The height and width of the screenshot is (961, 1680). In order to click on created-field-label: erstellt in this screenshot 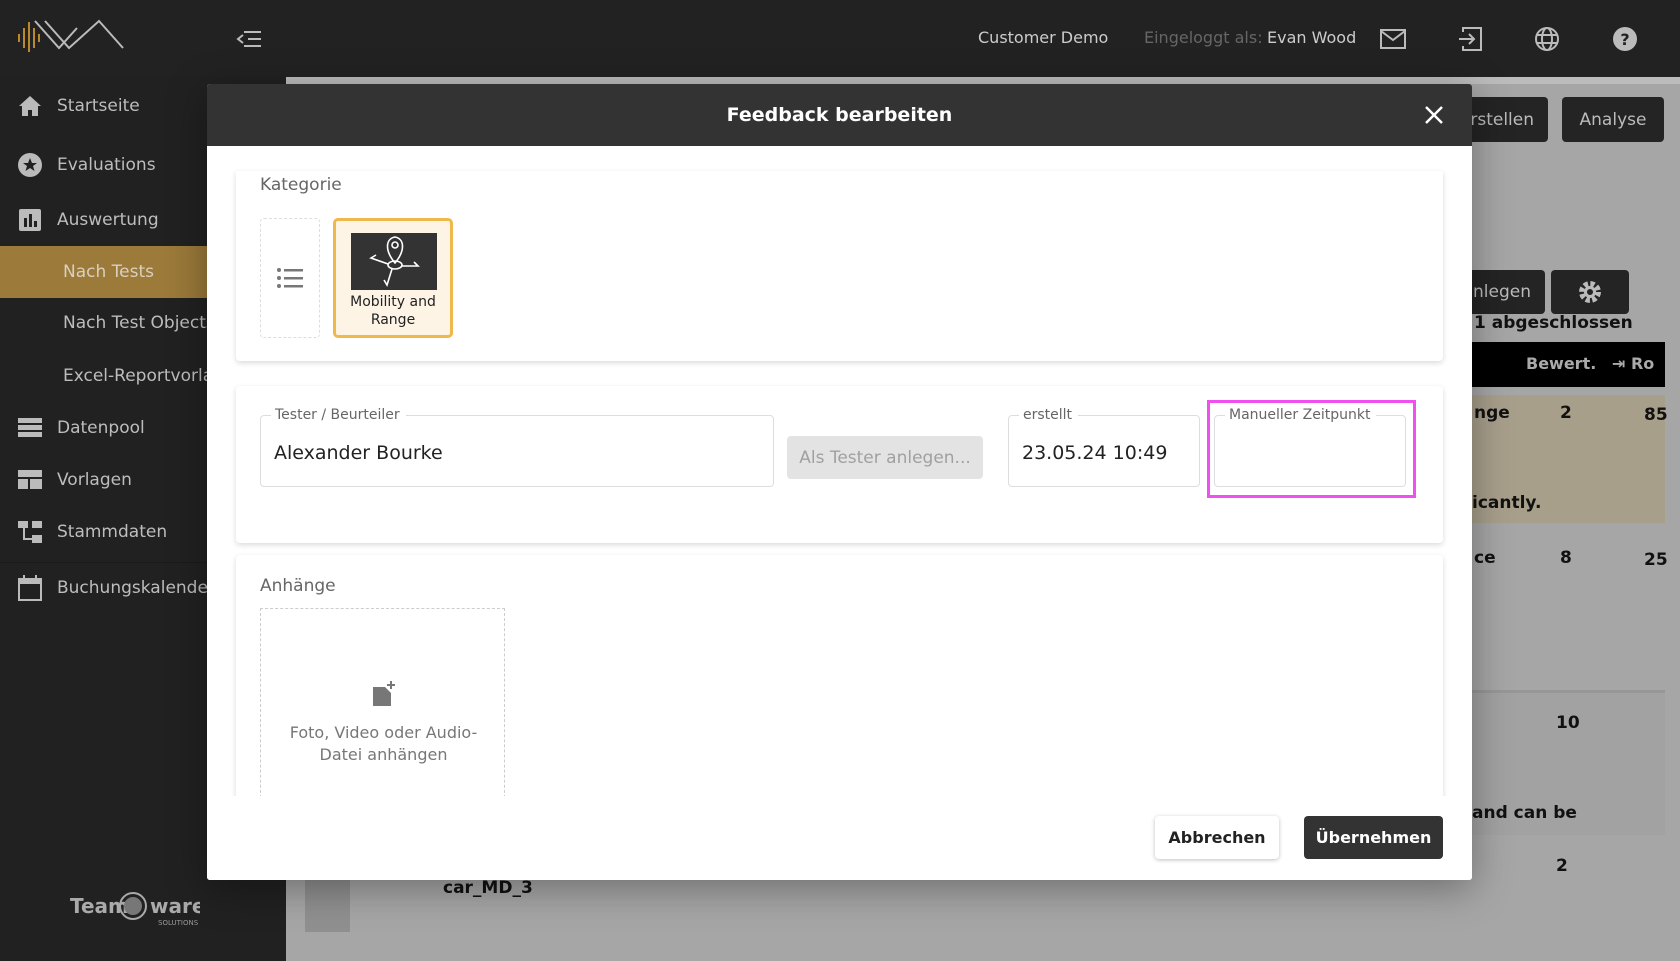, I will do `click(1049, 415)`.